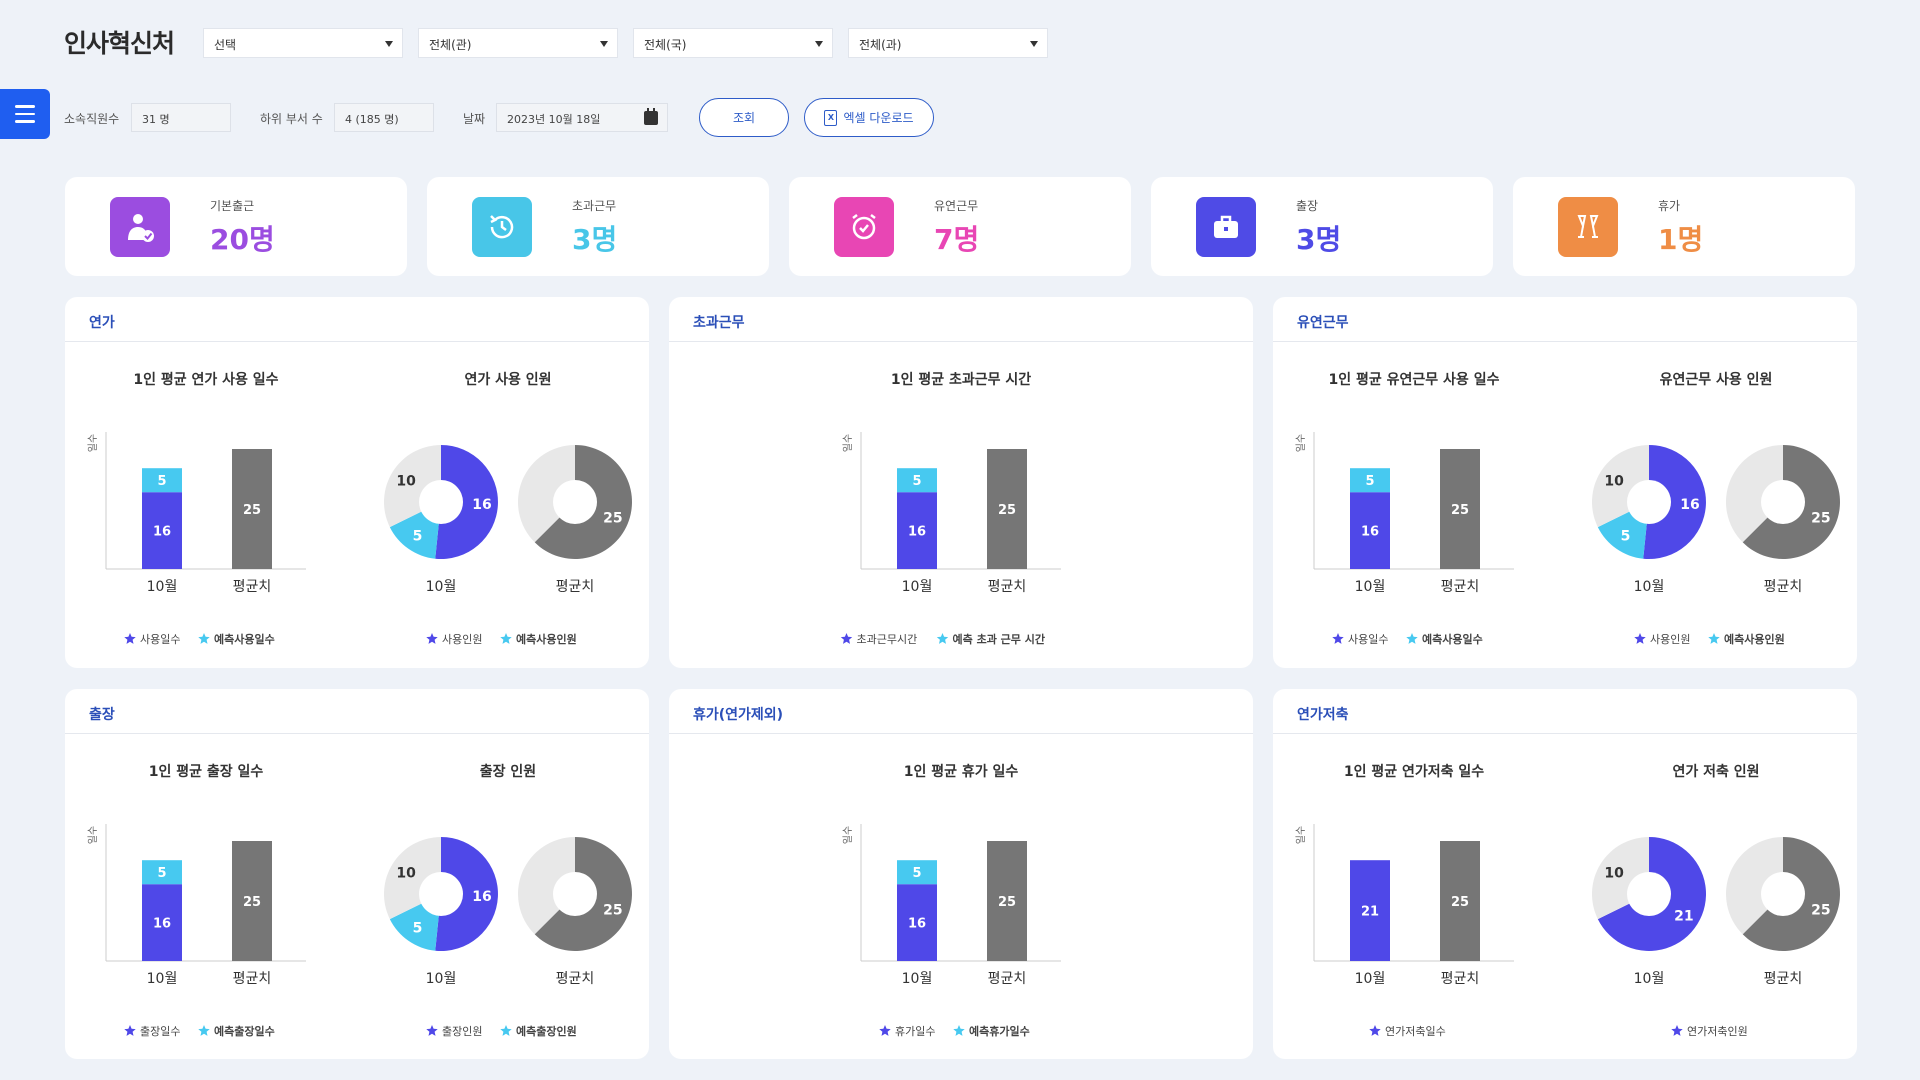  What do you see at coordinates (575, 894) in the screenshot?
I see `pie-average-hole` at bounding box center [575, 894].